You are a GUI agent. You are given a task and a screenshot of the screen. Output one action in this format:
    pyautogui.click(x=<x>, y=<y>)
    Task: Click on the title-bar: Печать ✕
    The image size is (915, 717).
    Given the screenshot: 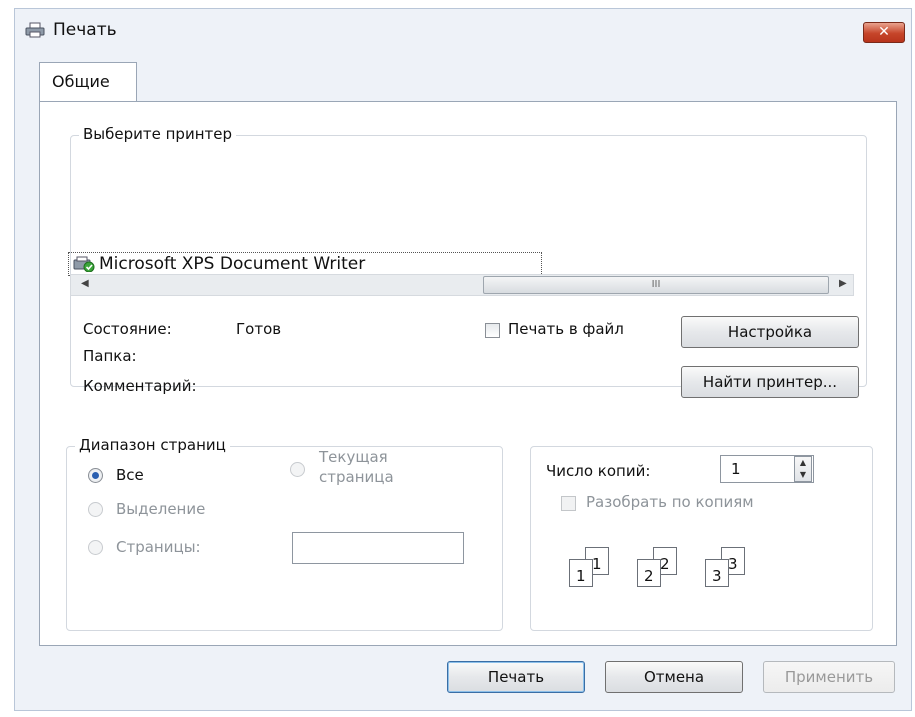 What is the action you would take?
    pyautogui.click(x=463, y=28)
    